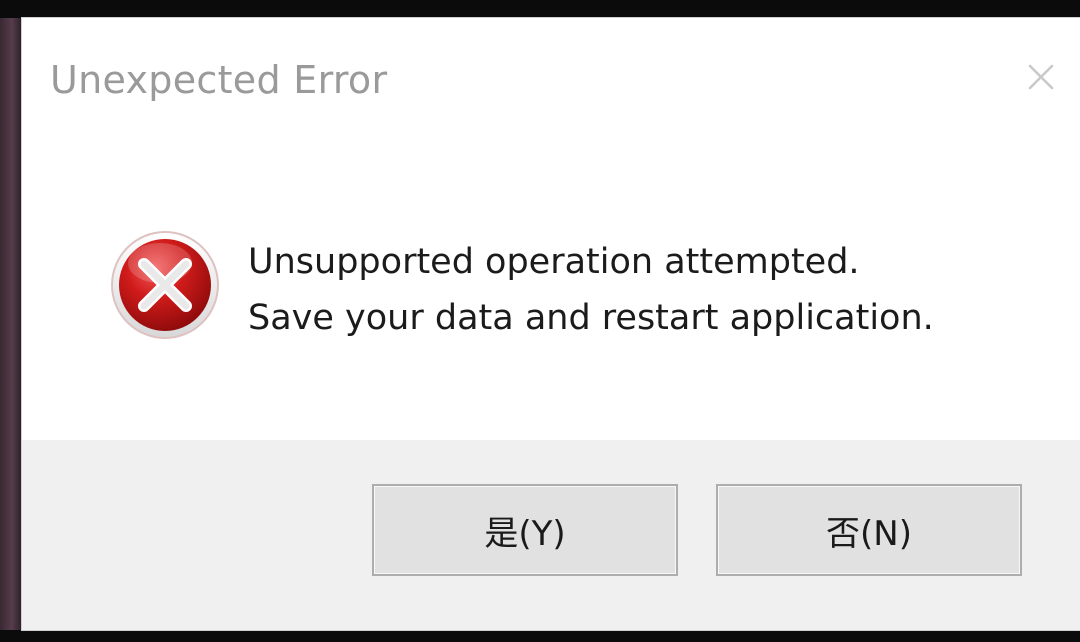 Image resolution: width=1080 pixels, height=642 pixels. I want to click on desktop-background-top, so click(540, 9).